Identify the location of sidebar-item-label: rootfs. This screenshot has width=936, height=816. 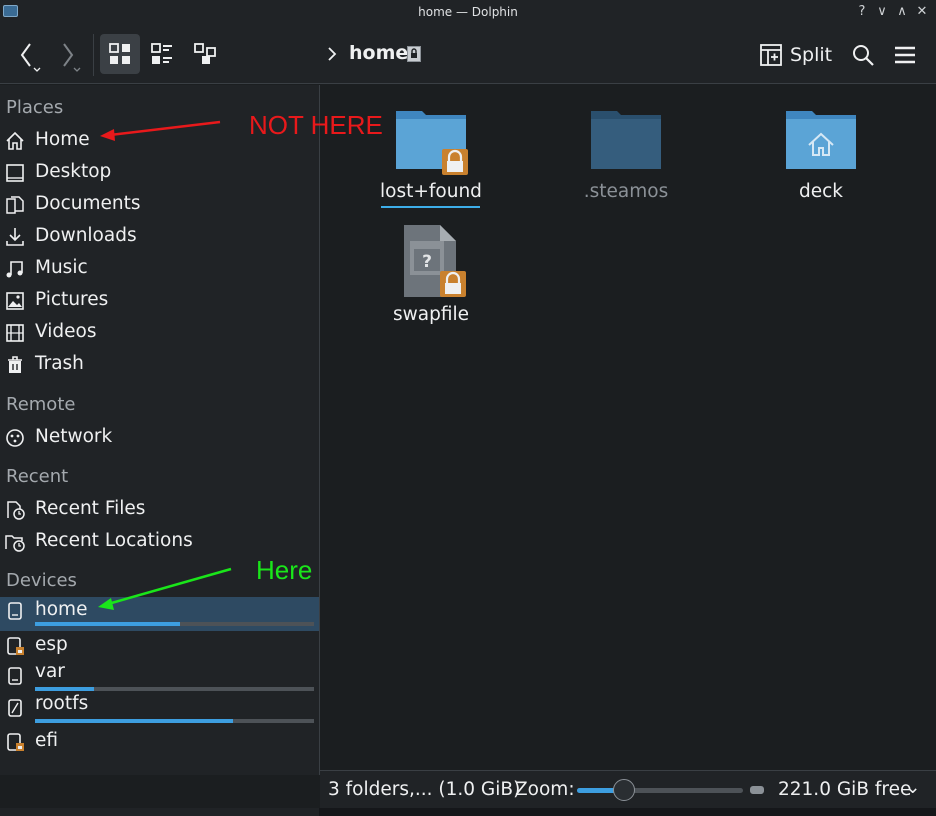
(62, 703).